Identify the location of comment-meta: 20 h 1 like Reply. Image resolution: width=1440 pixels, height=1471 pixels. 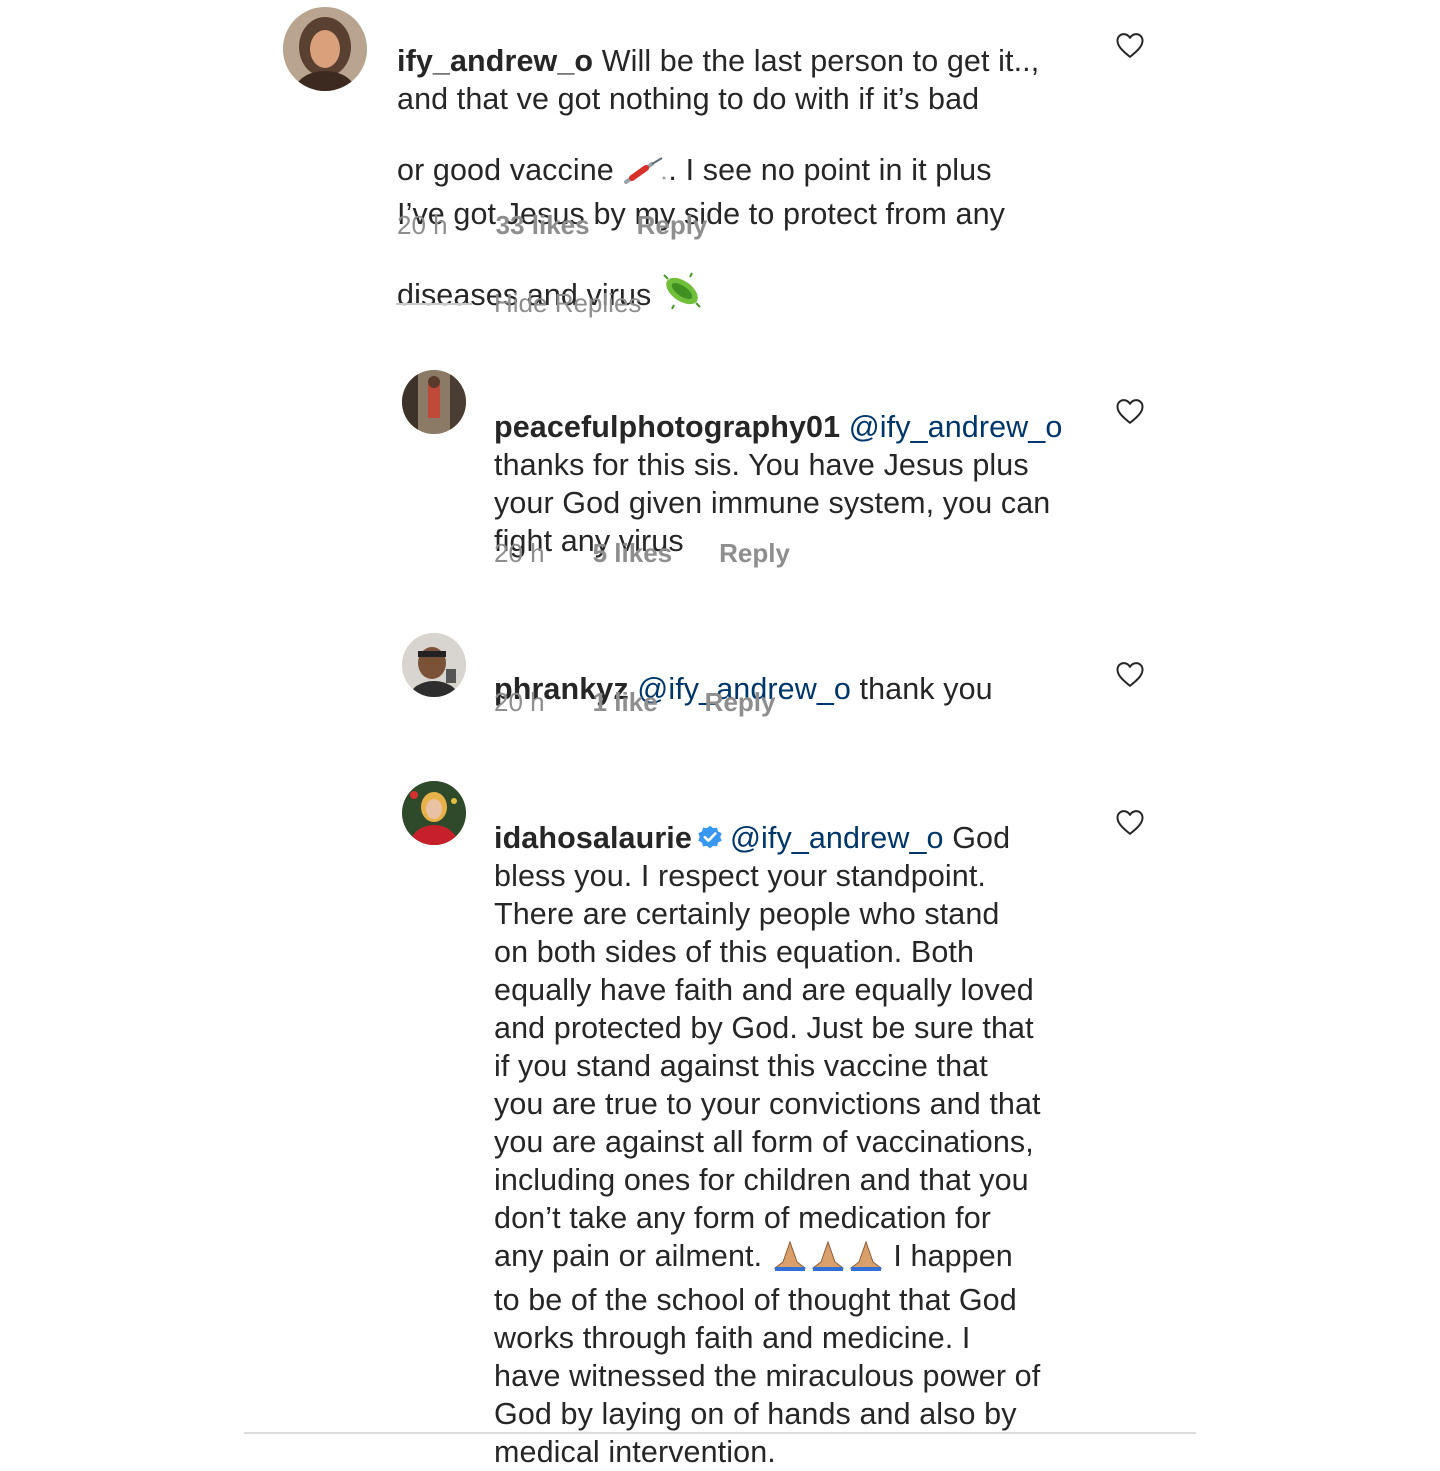
(634, 702).